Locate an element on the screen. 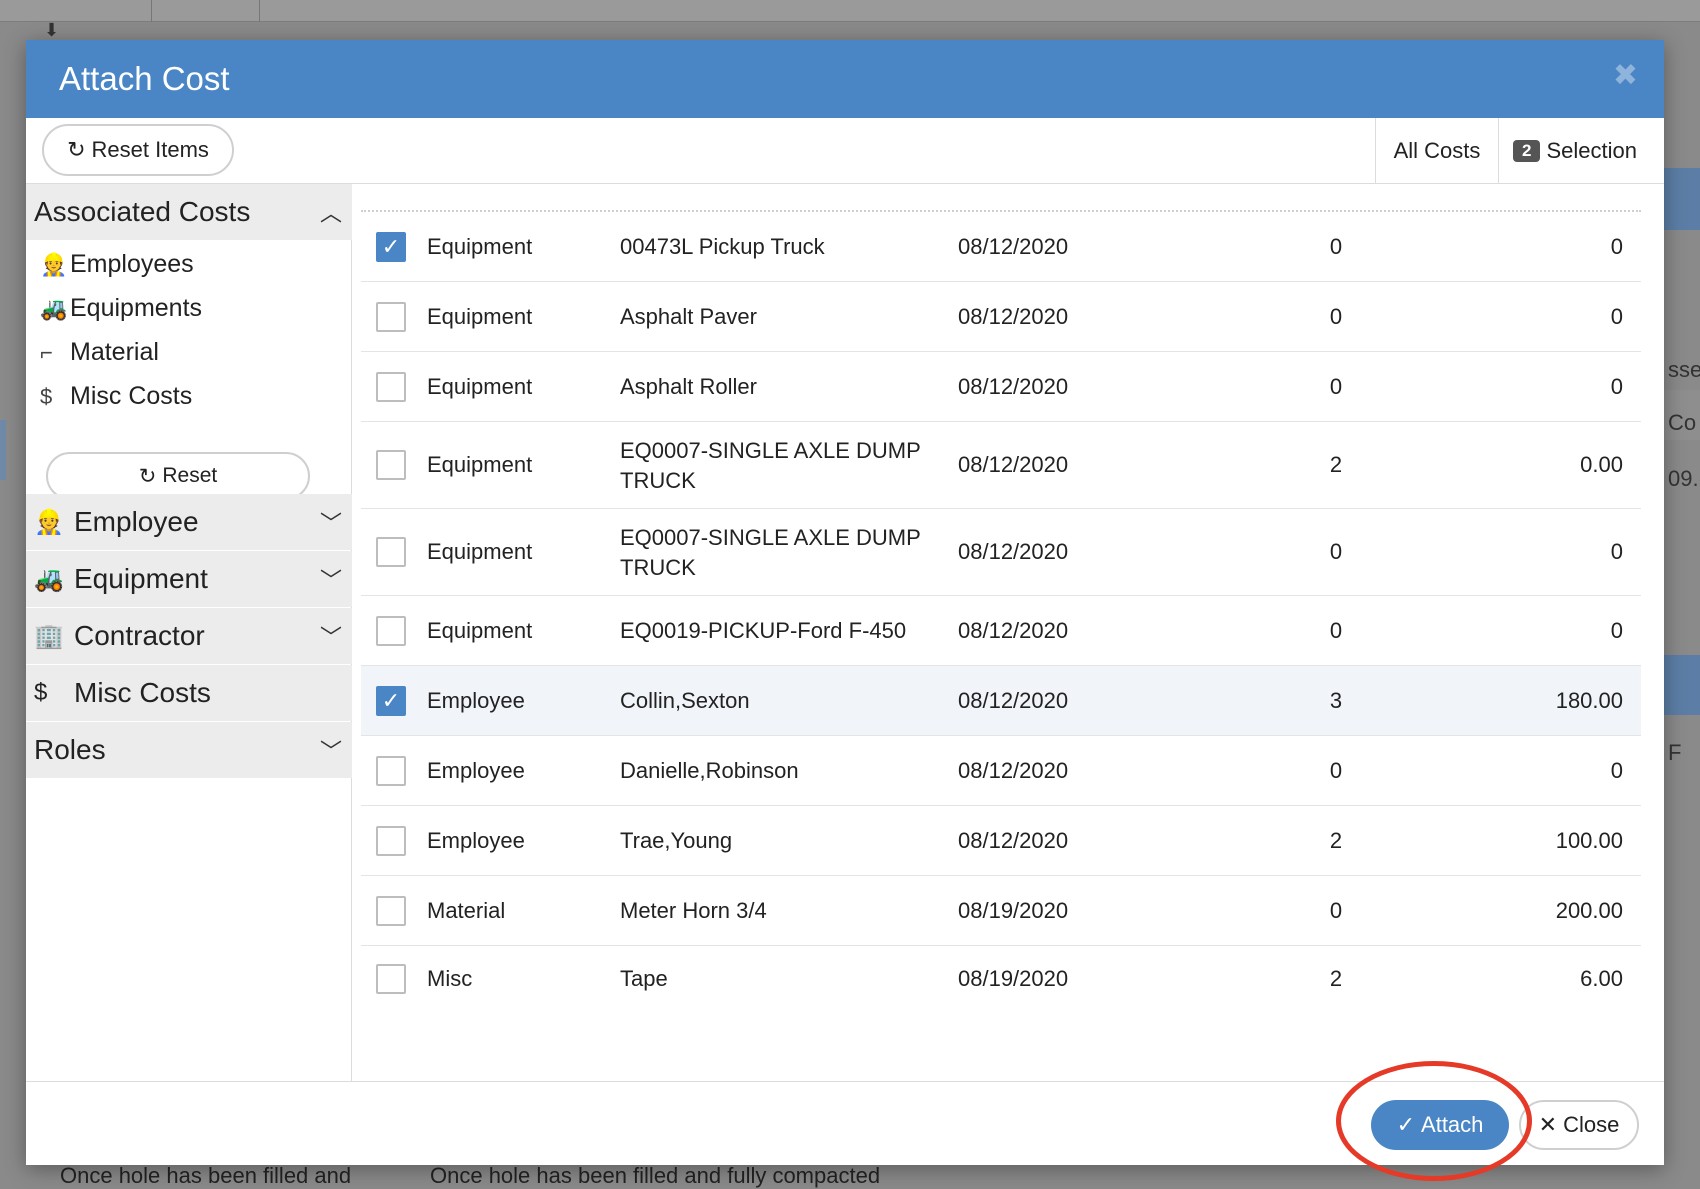 Image resolution: width=1700 pixels, height=1189 pixels. cell-date: 08/19/2020 is located at coordinates (1013, 978).